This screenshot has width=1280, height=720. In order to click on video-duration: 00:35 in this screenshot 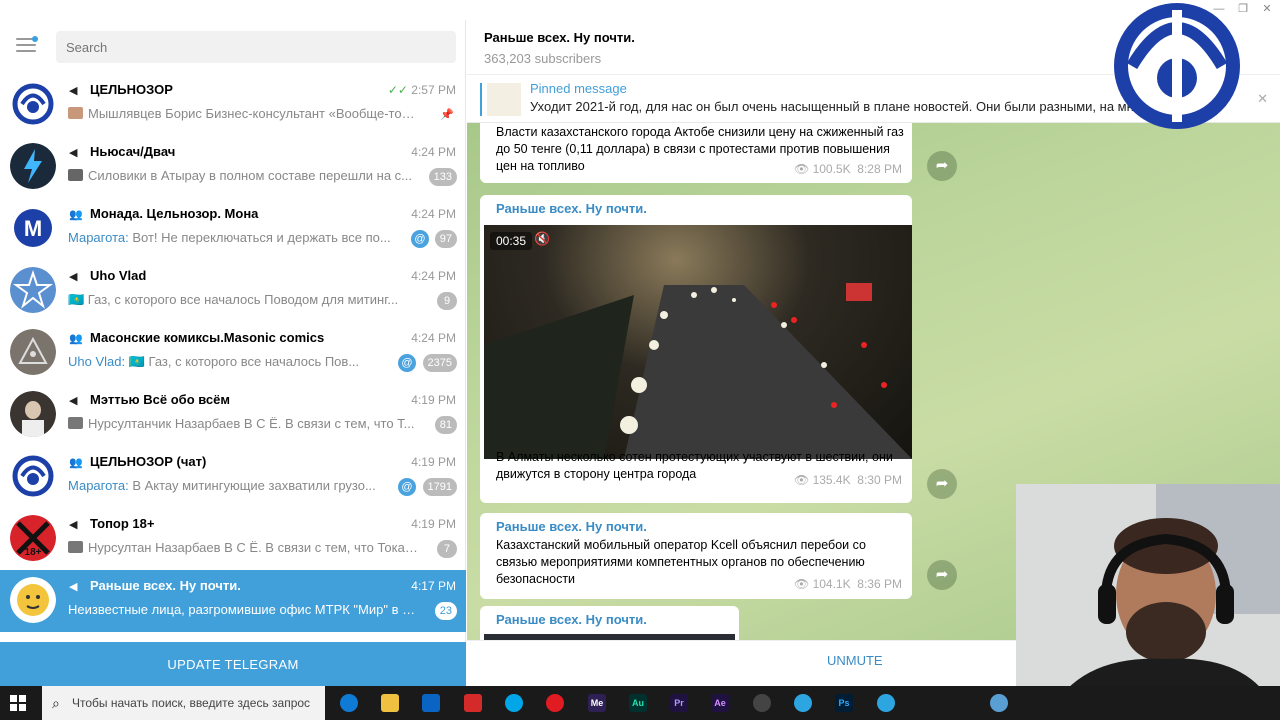, I will do `click(511, 241)`.